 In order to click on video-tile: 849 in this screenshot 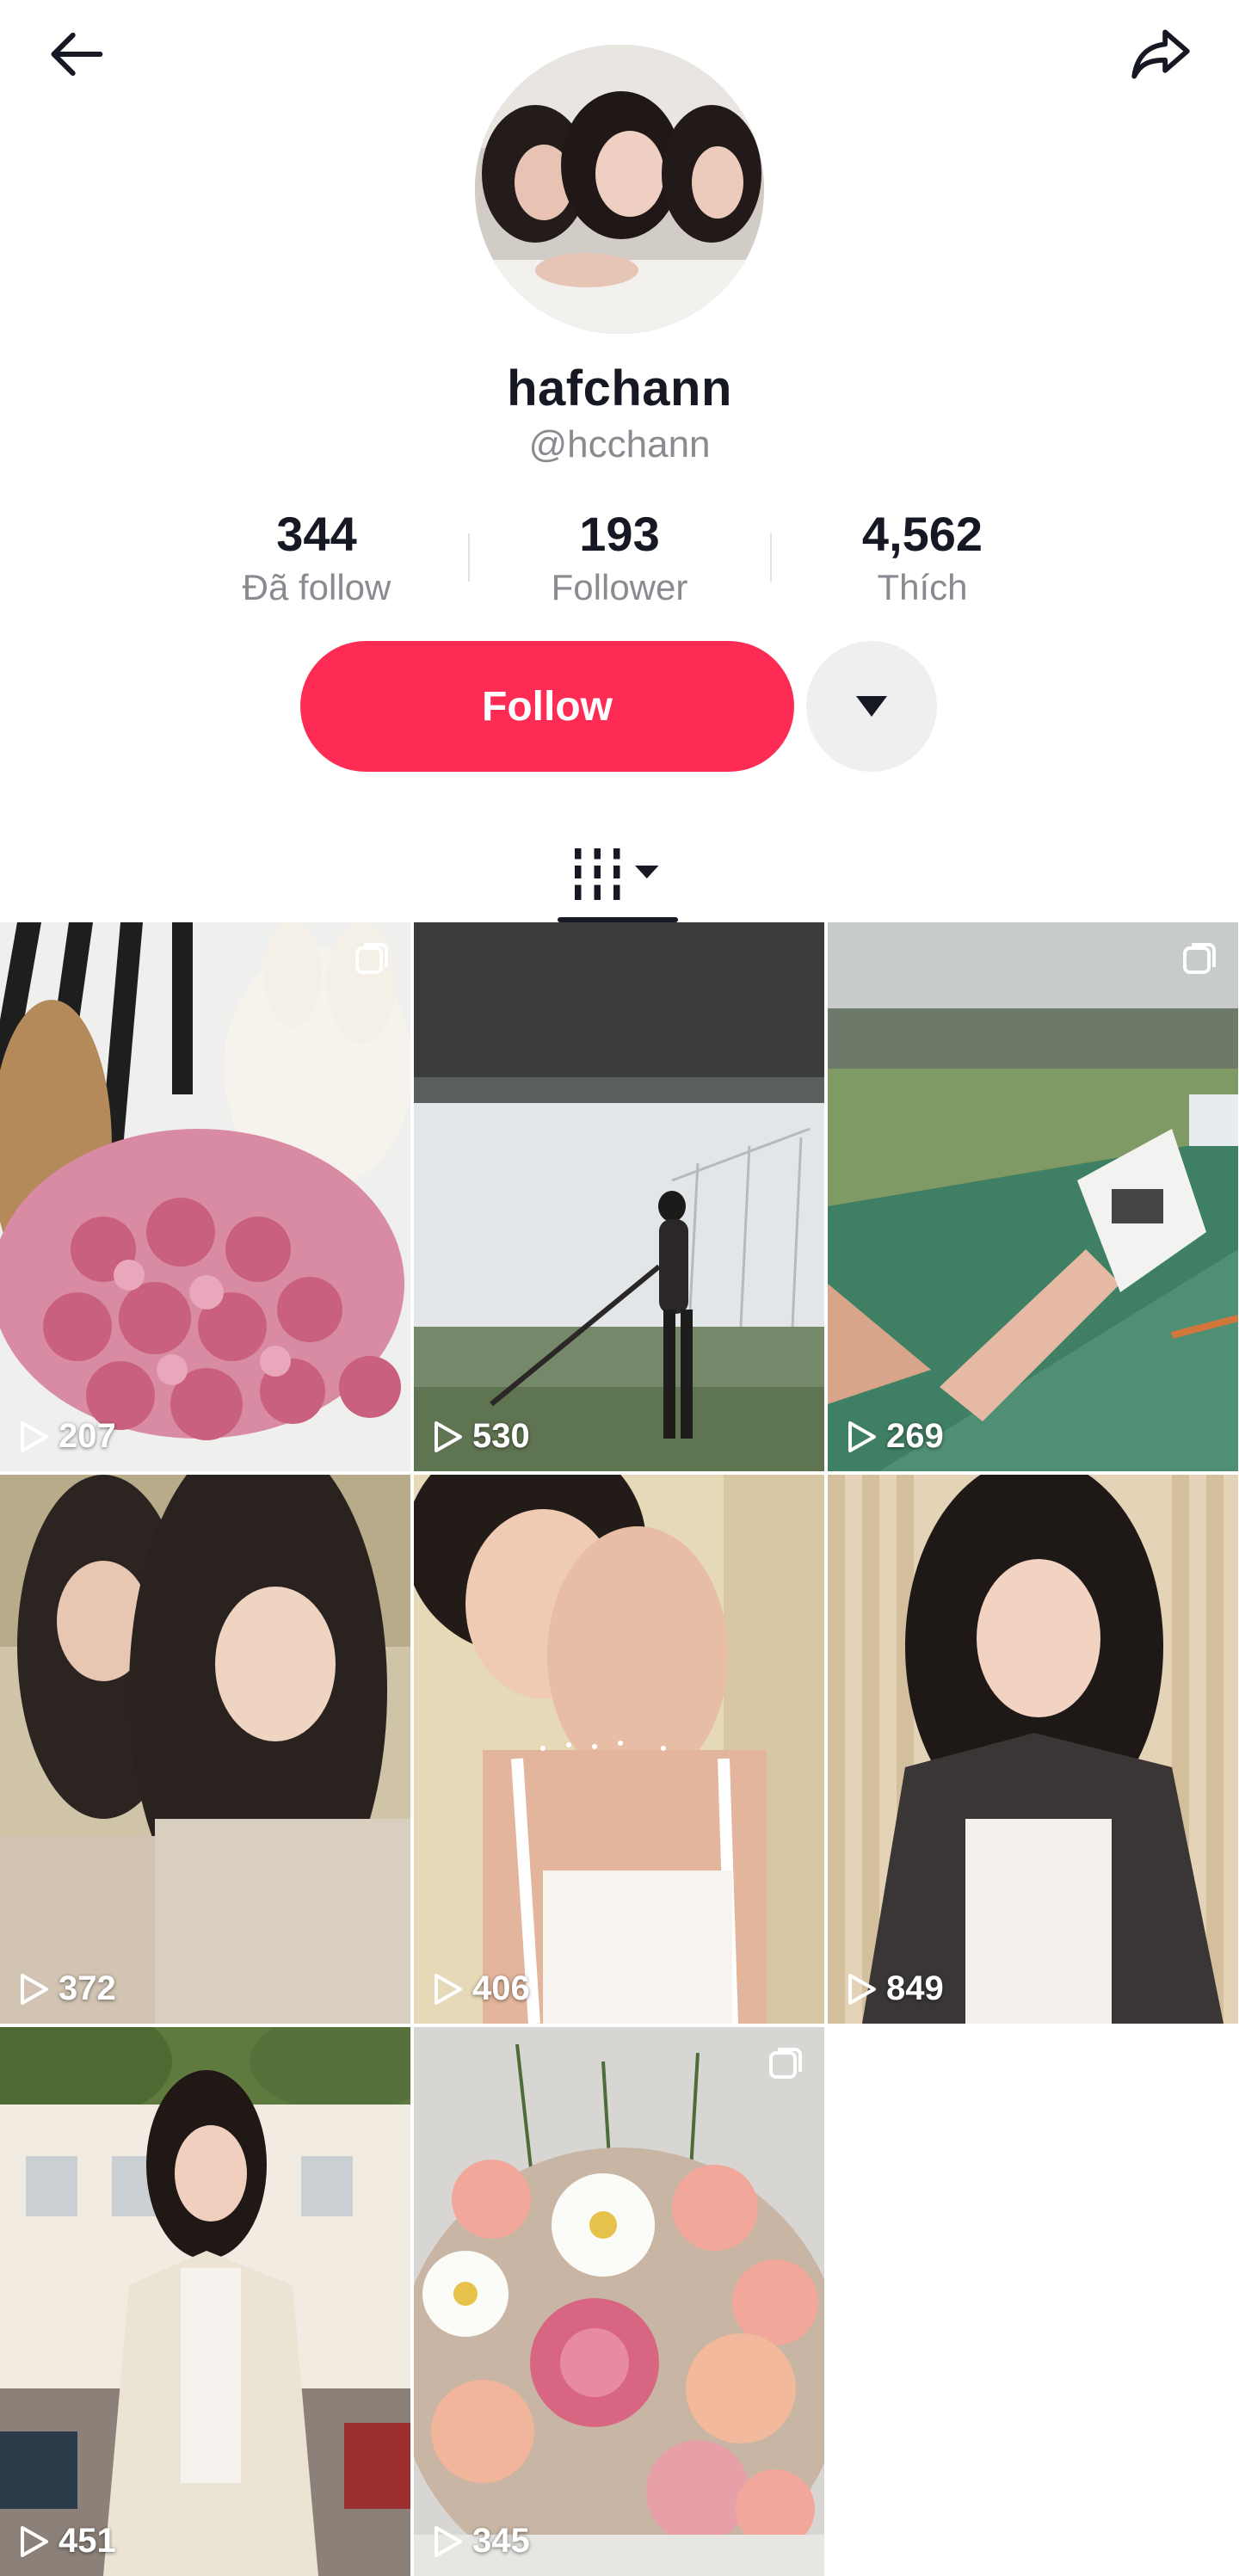, I will do `click(1033, 1749)`.